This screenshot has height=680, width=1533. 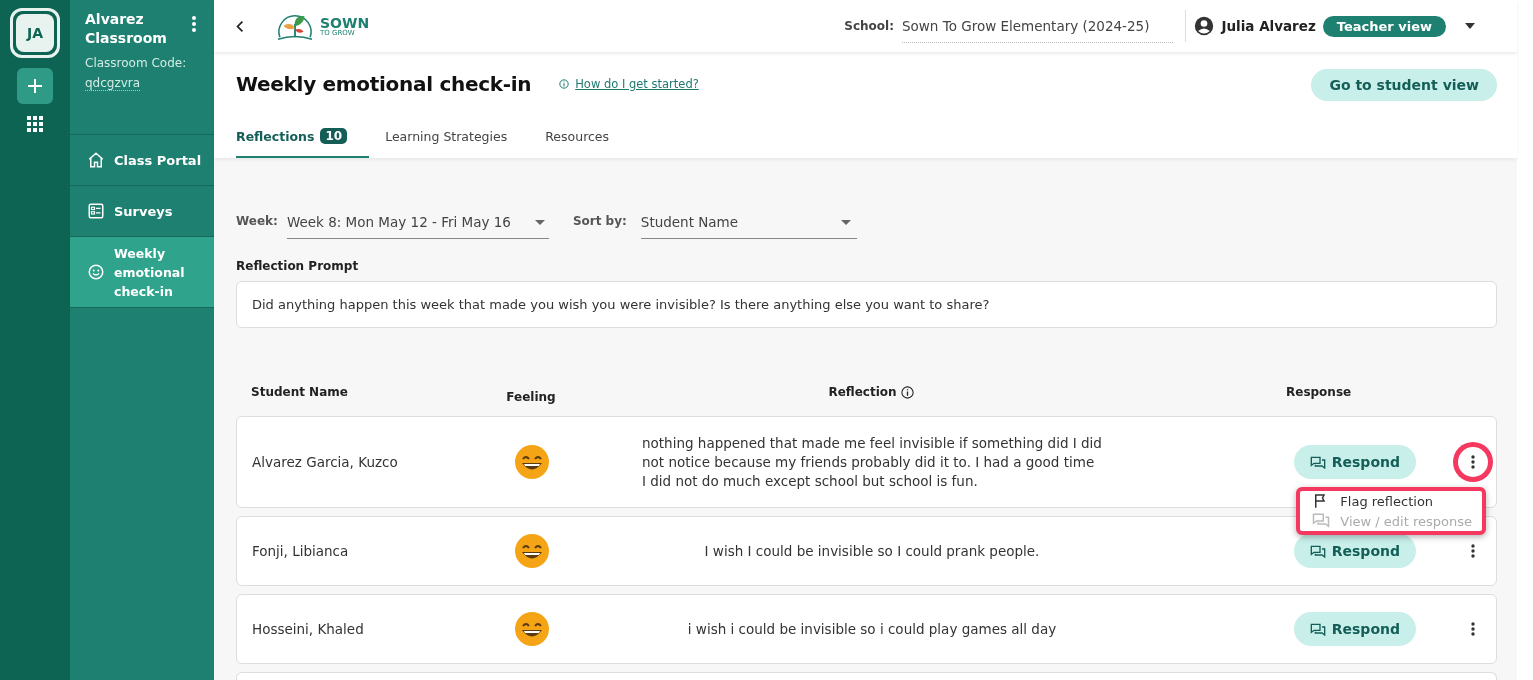 What do you see at coordinates (298, 266) in the screenshot?
I see `prompt-label: Reflection Prompt` at bounding box center [298, 266].